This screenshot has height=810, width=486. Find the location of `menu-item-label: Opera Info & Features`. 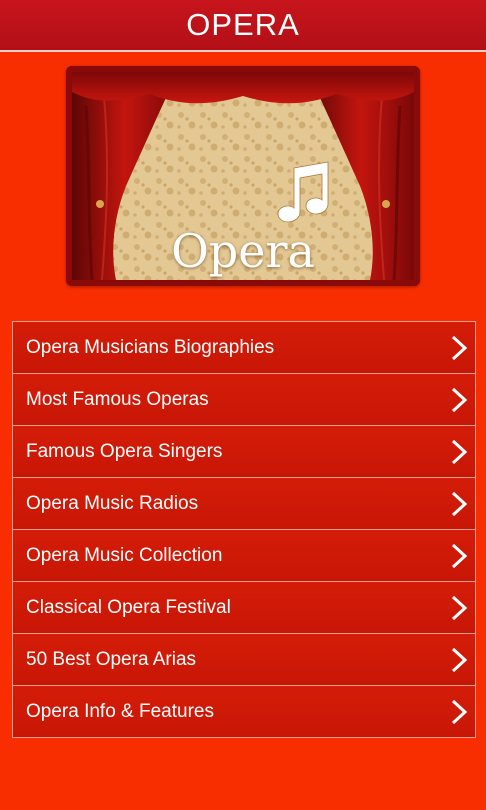

menu-item-label: Opera Info & Features is located at coordinates (120, 711).